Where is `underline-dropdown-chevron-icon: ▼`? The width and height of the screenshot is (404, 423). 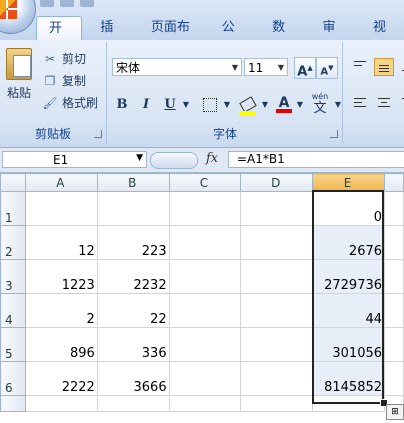 underline-dropdown-chevron-icon: ▼ is located at coordinates (186, 105).